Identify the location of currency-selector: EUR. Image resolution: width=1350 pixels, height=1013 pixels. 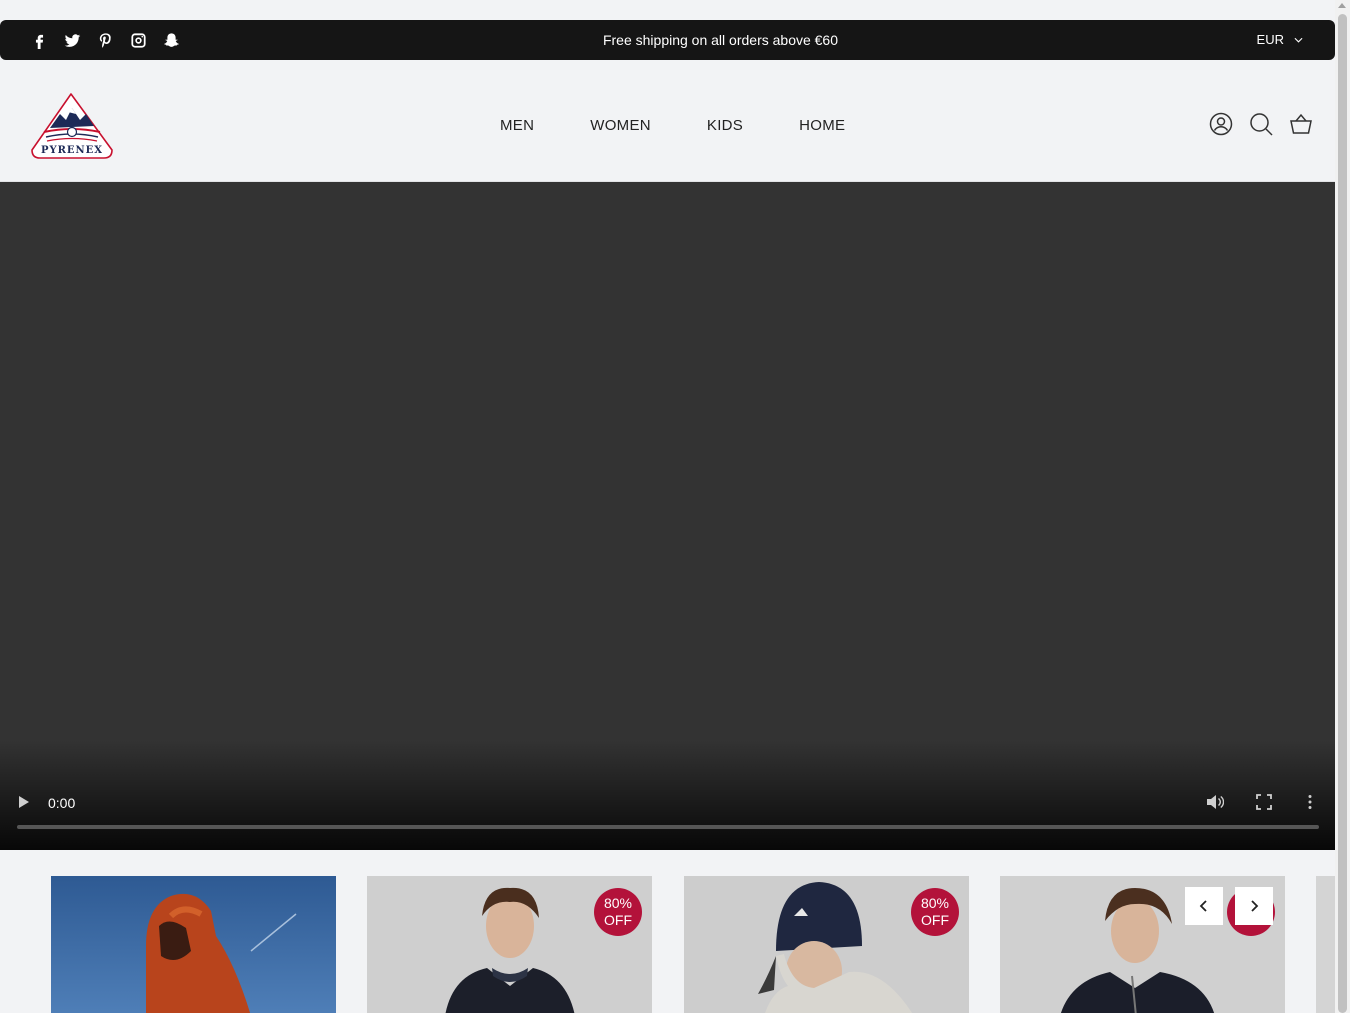
(1280, 39).